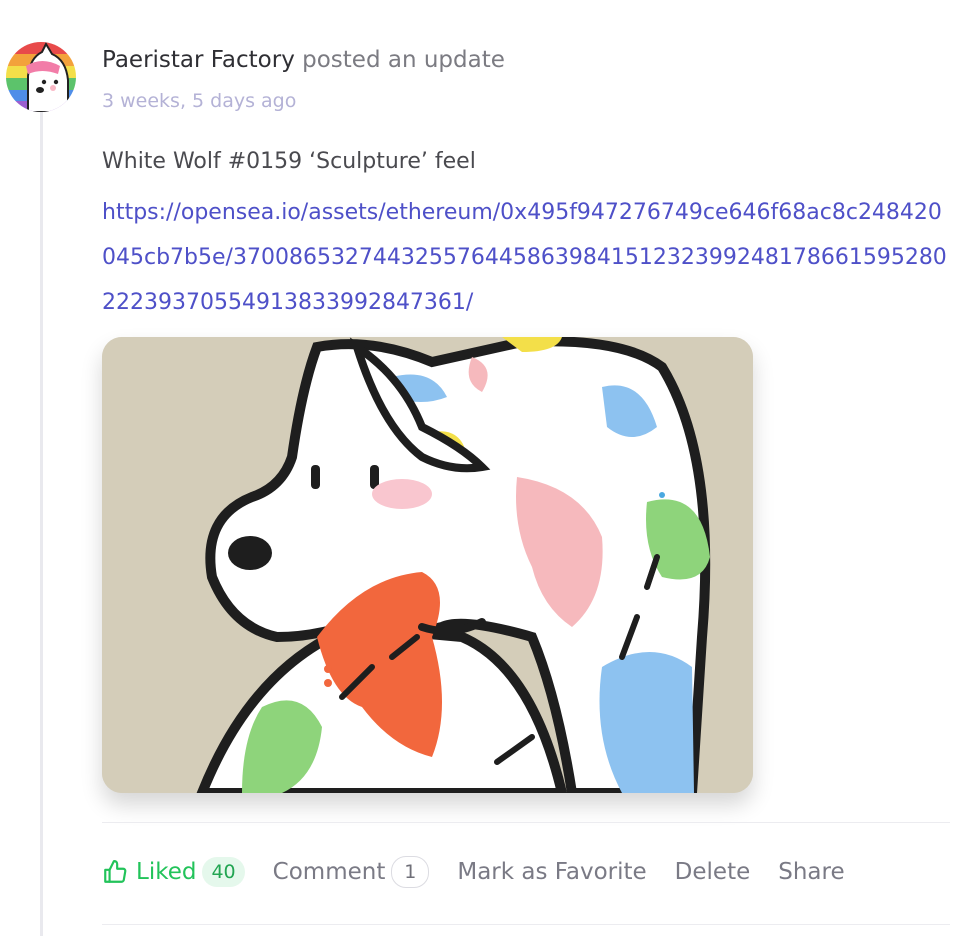 The width and height of the screenshot is (978, 936). I want to click on thumbs-up-icon, so click(115, 871).